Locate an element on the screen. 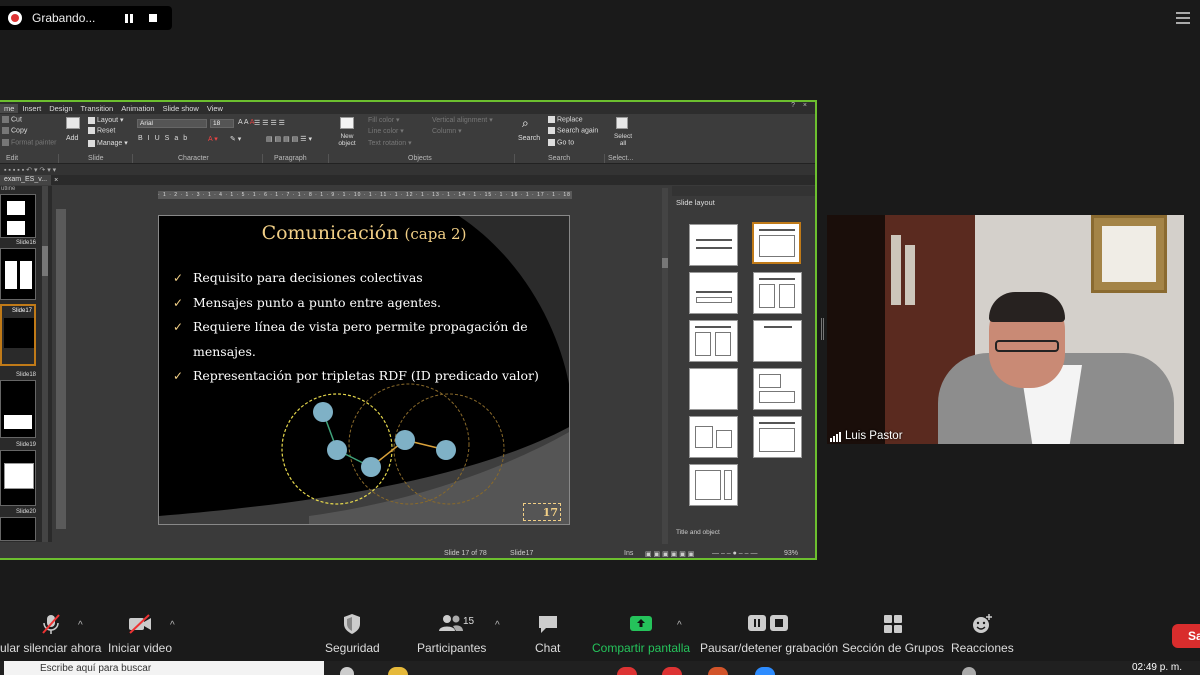  zoom-icon is located at coordinates (765, 671).